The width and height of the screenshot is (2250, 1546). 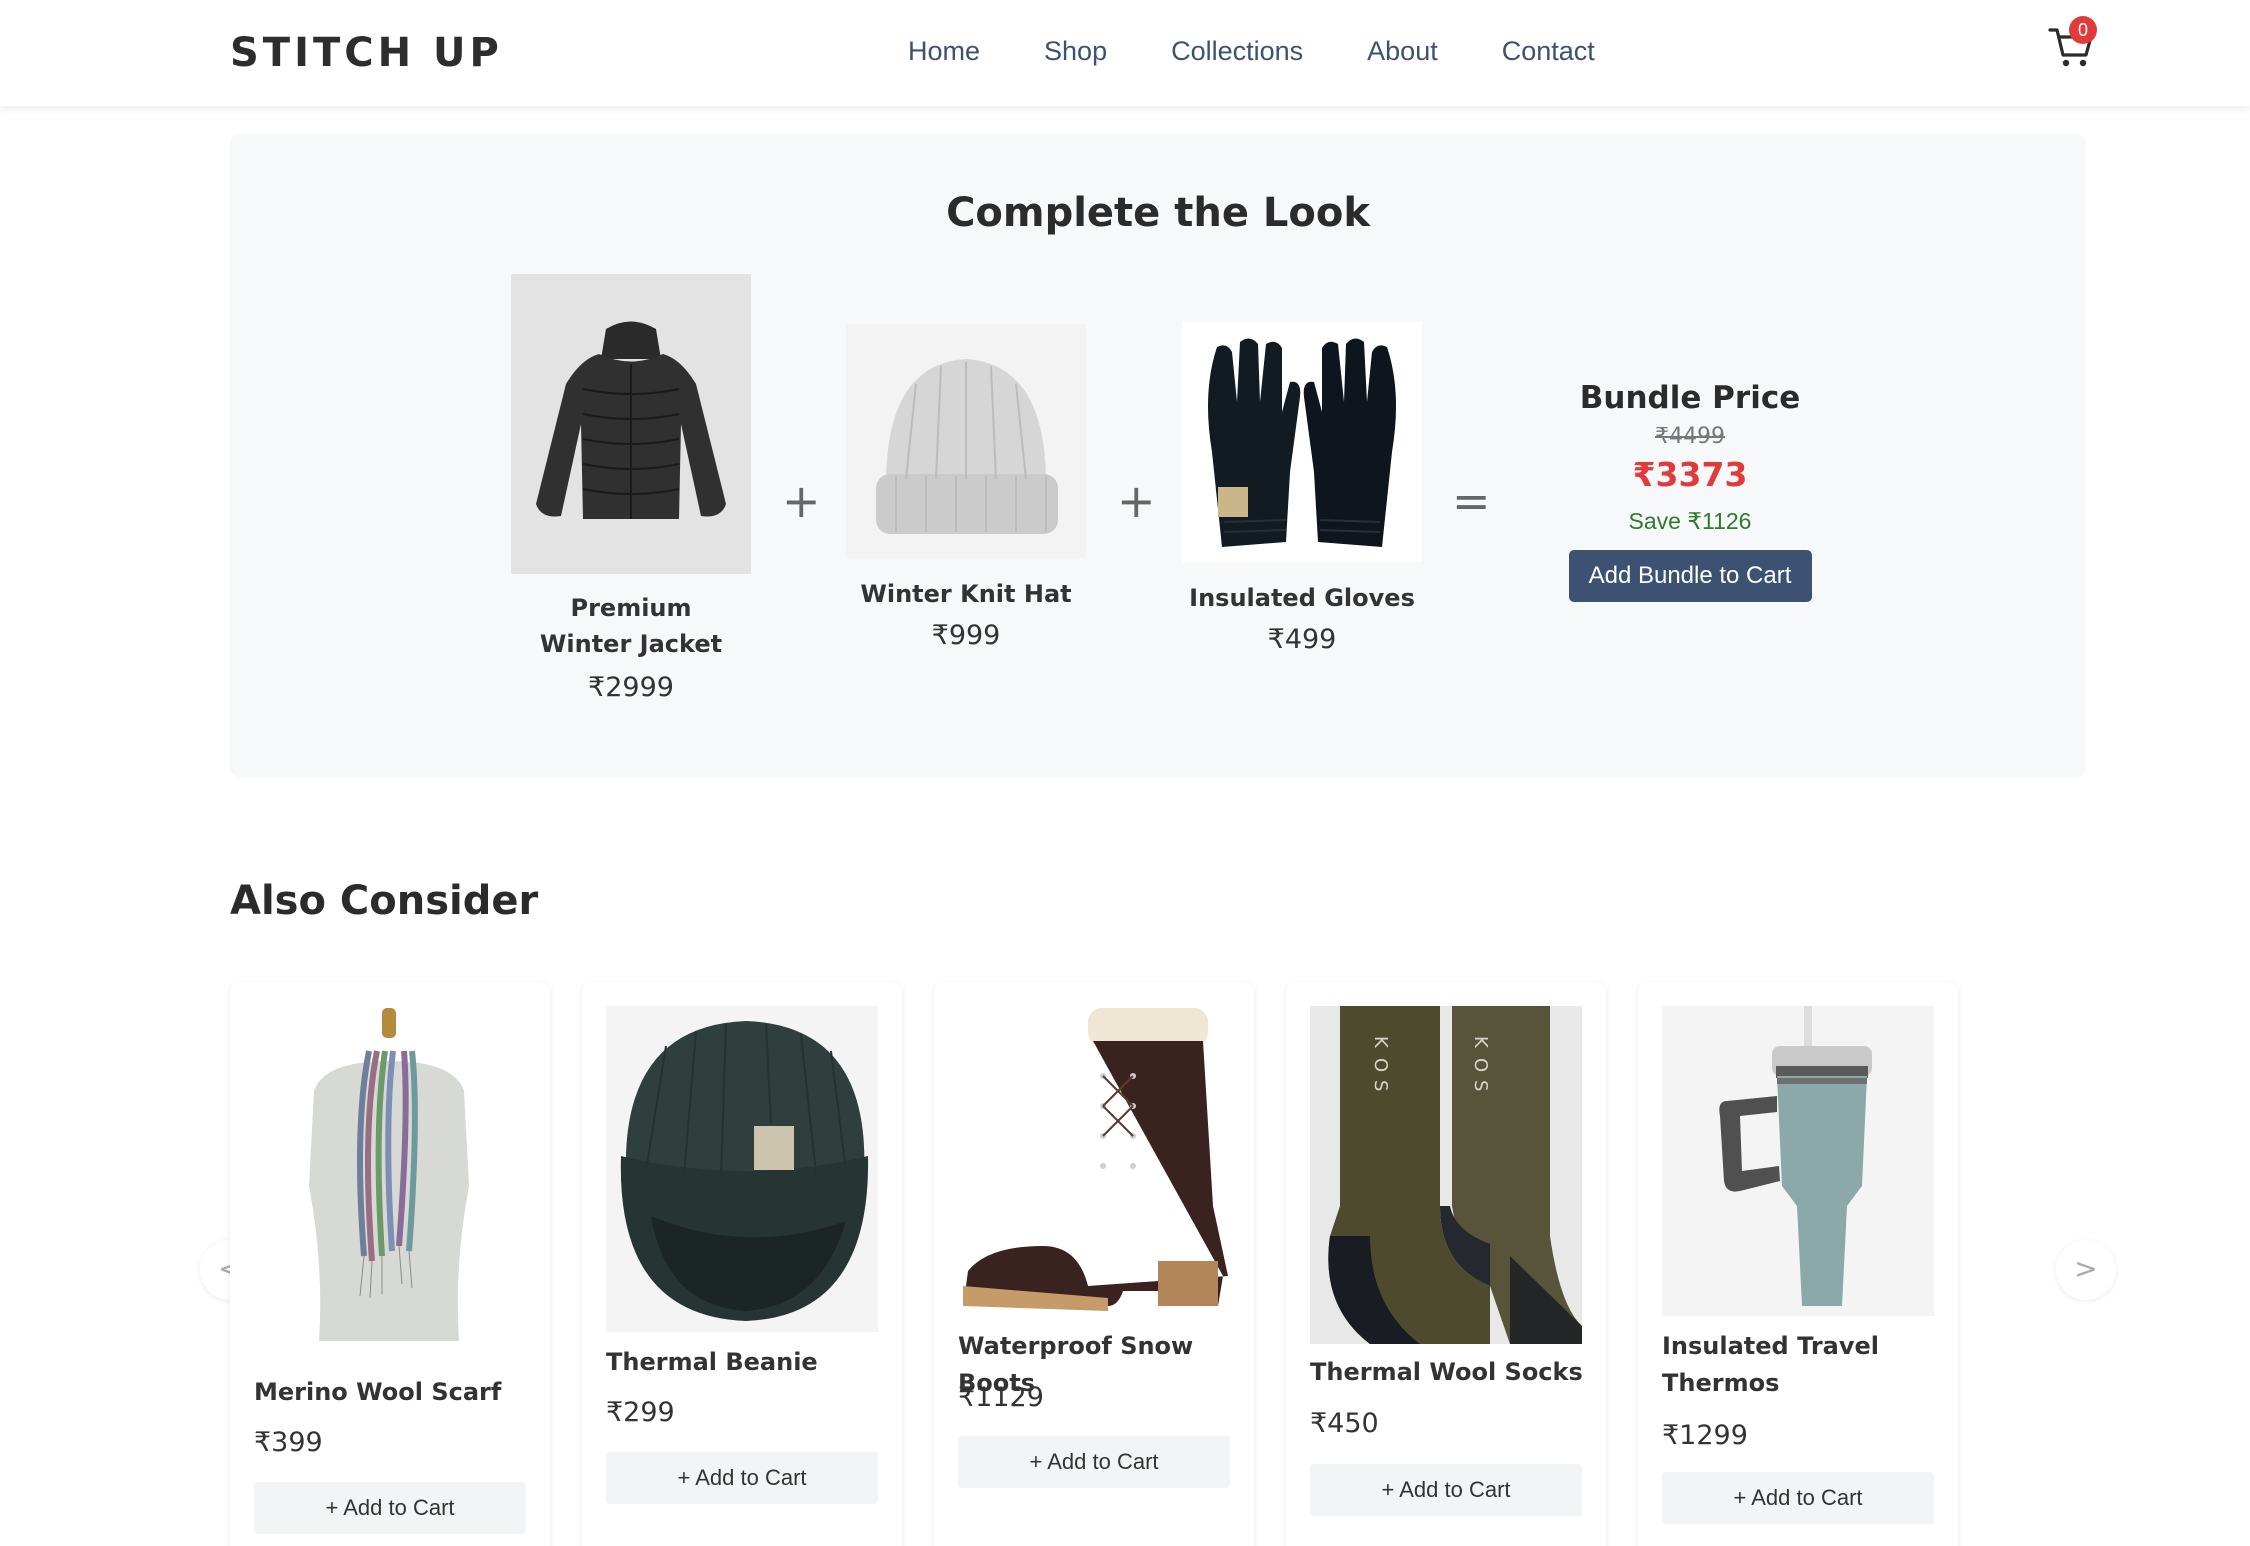 What do you see at coordinates (1075, 51) in the screenshot?
I see `nav-link-shop: Shop` at bounding box center [1075, 51].